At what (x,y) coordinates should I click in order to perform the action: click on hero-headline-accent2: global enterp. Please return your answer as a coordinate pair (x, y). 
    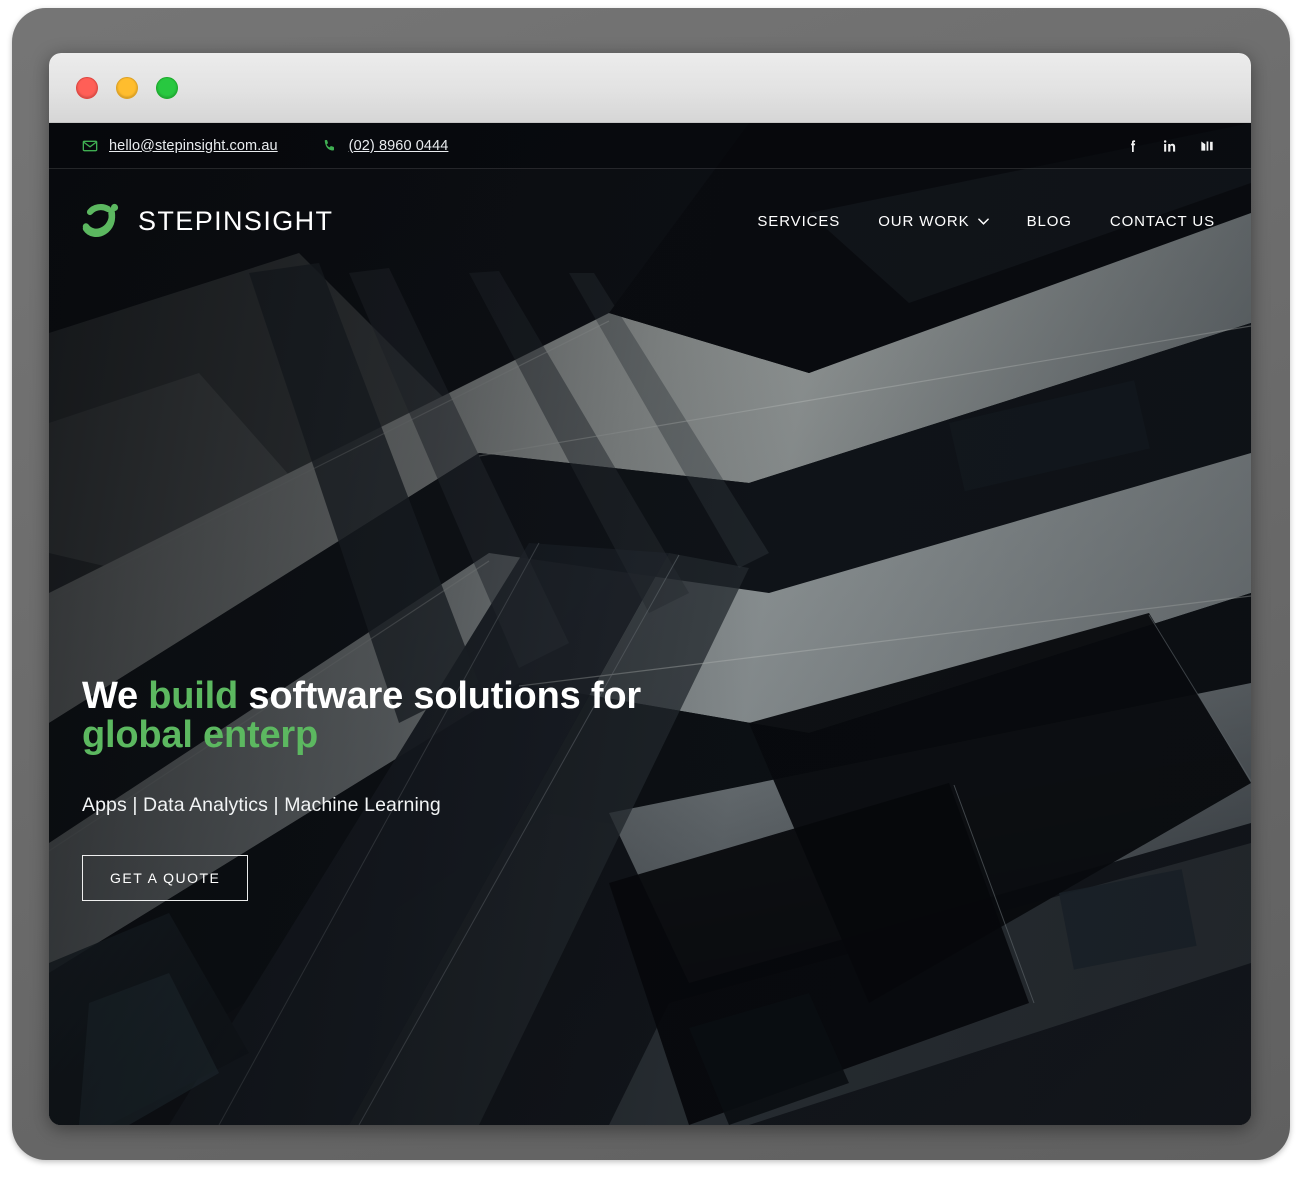
    Looking at the image, I should click on (200, 735).